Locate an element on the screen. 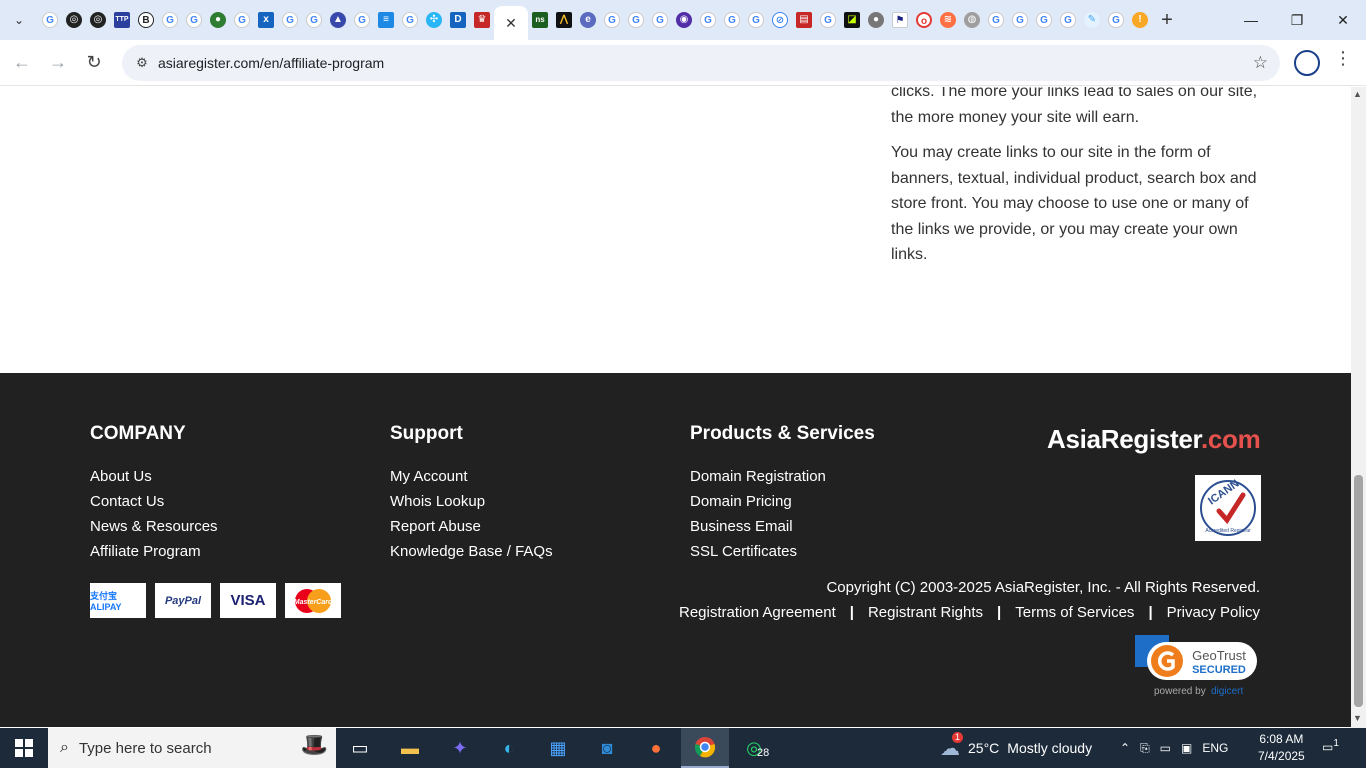 The height and width of the screenshot is (768, 1366). new-tab-button: + is located at coordinates (1167, 20).